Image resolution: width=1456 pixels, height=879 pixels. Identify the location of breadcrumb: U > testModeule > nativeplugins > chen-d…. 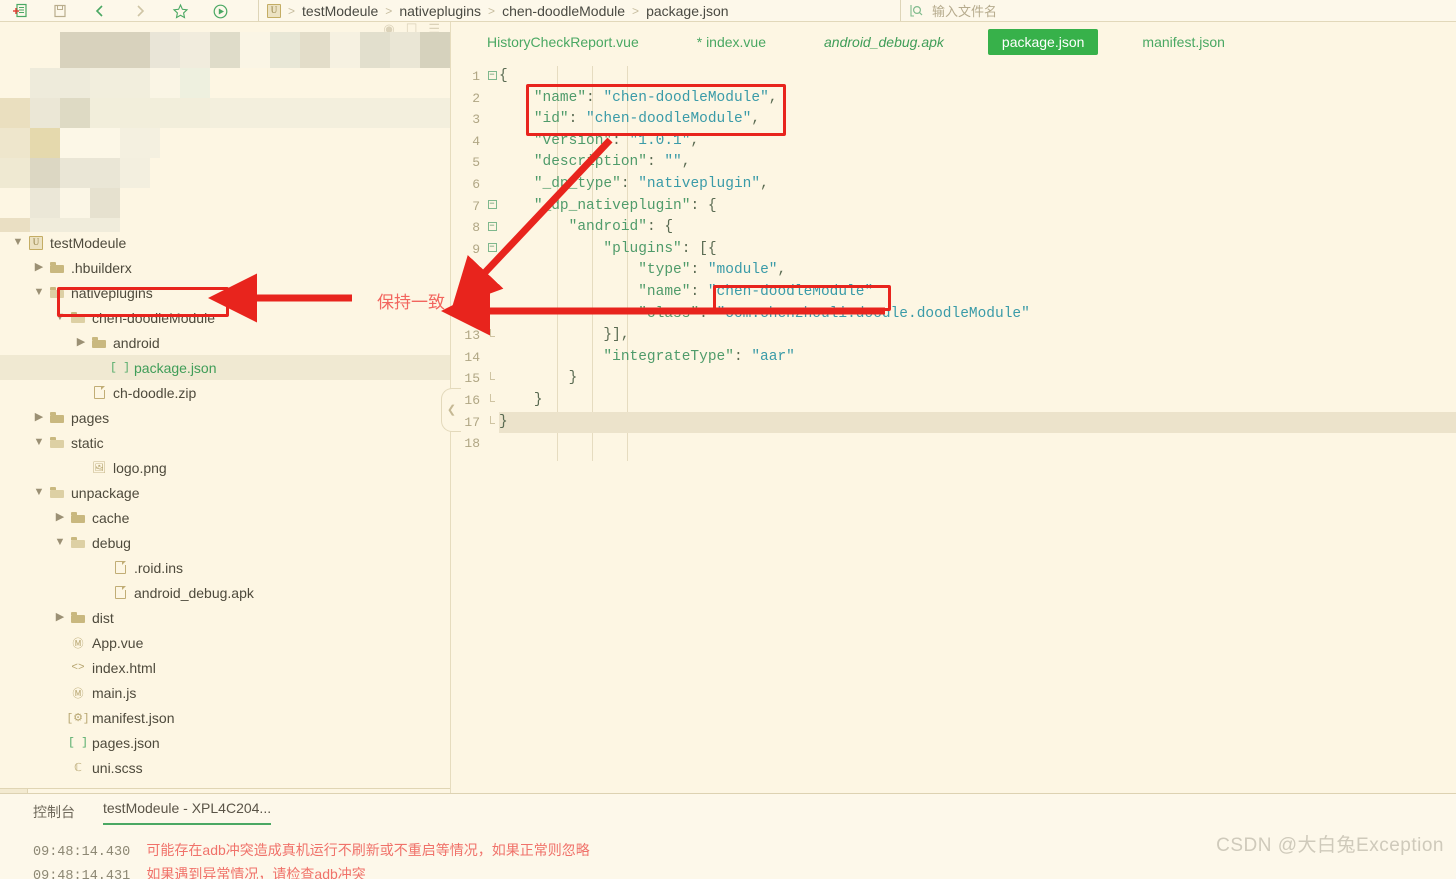
(493, 10).